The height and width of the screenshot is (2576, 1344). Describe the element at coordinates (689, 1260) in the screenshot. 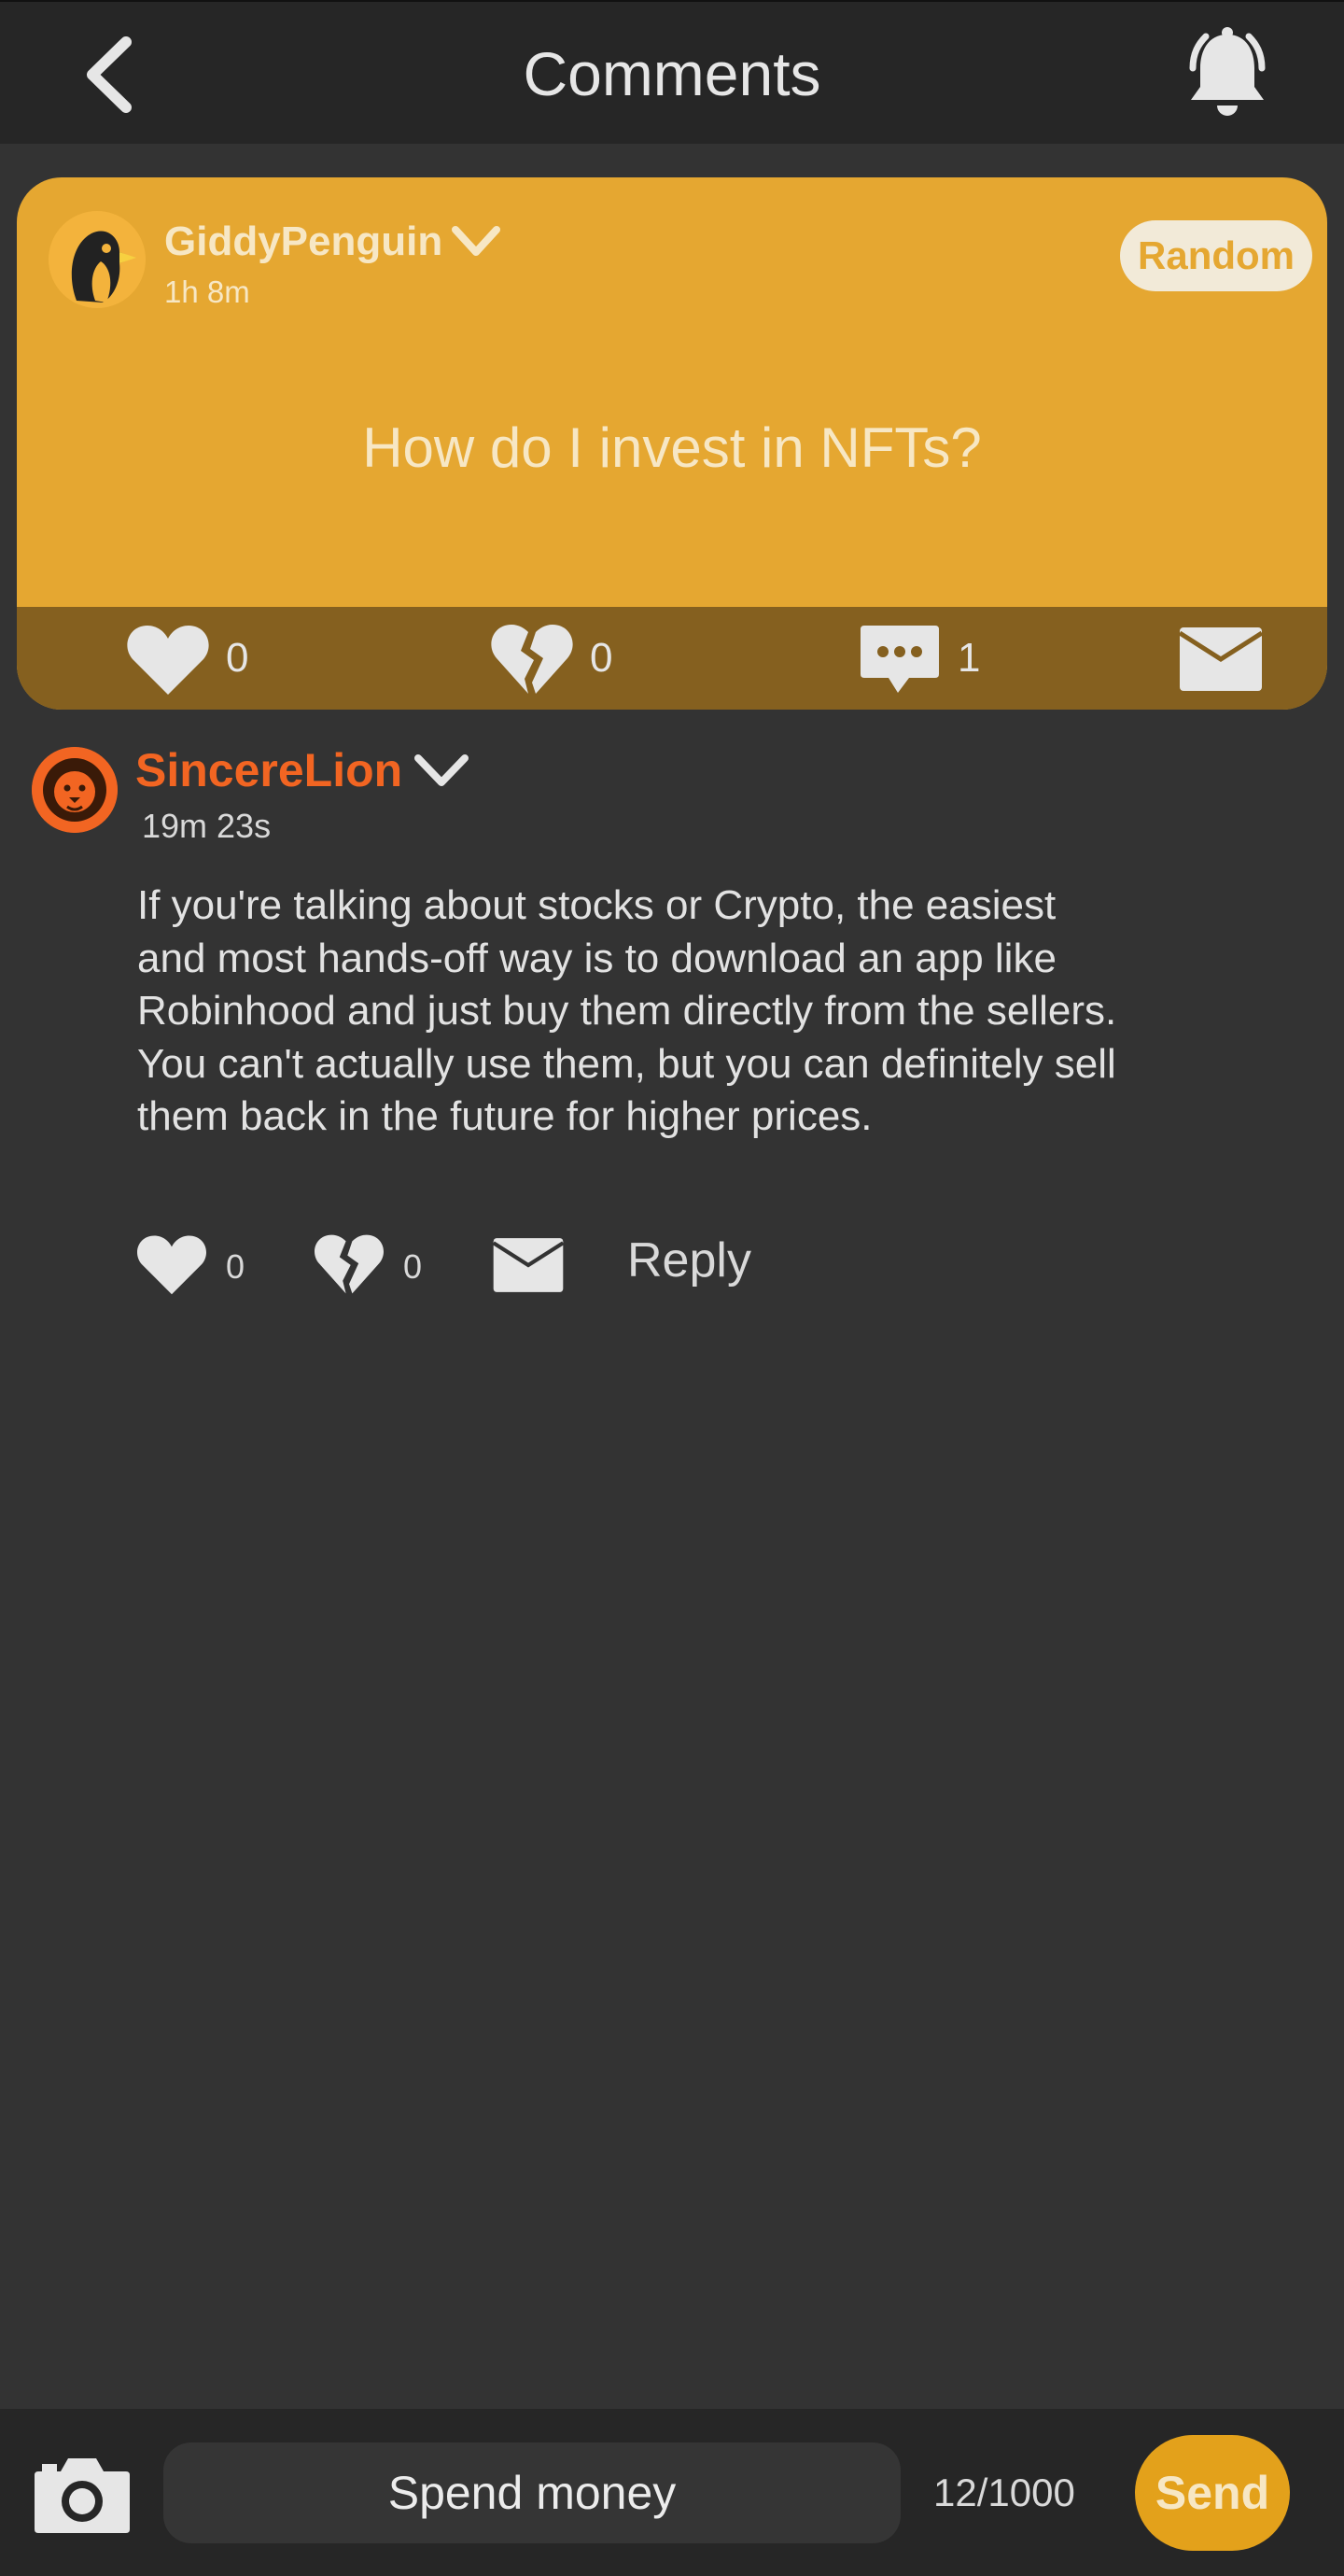

I see `reply-button: Reply` at that location.